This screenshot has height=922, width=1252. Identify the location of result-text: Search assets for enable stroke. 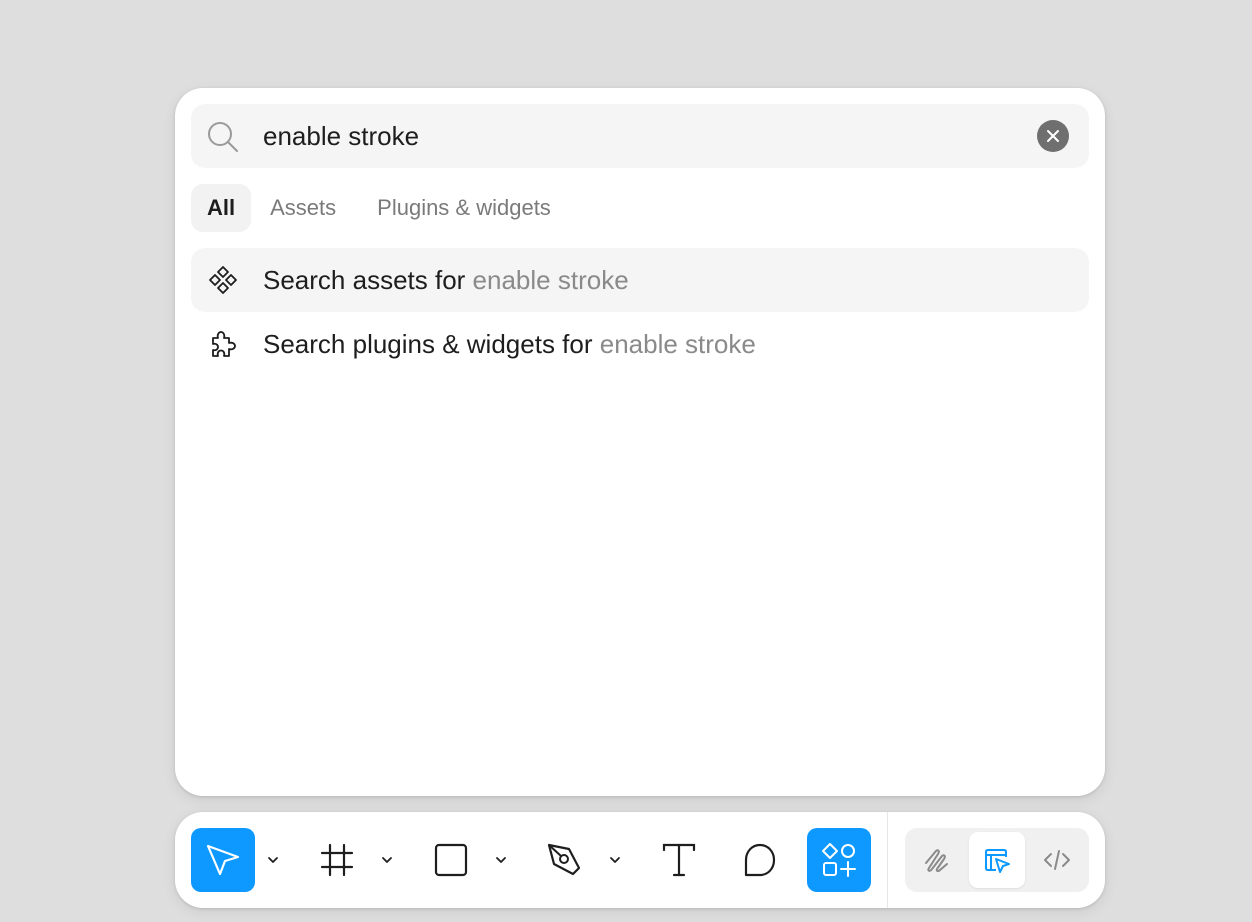
(446, 280).